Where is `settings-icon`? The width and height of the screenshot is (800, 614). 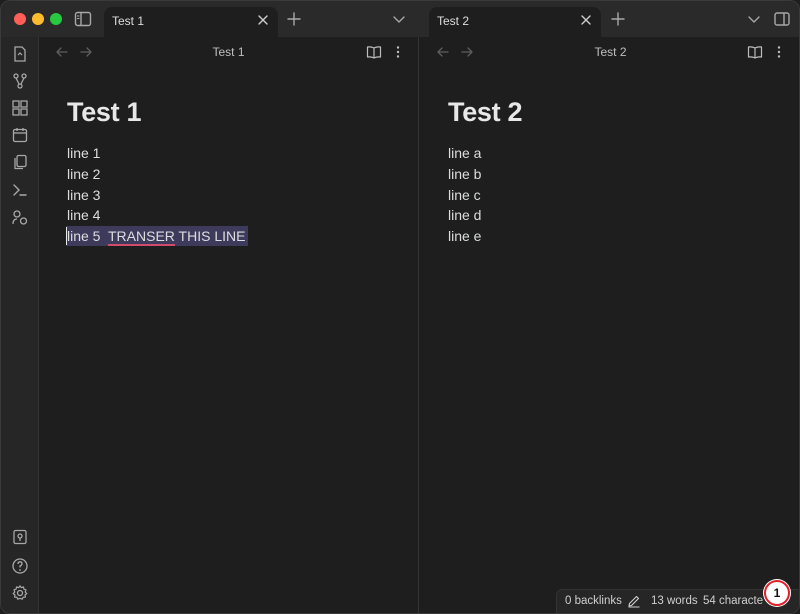 settings-icon is located at coordinates (20, 593).